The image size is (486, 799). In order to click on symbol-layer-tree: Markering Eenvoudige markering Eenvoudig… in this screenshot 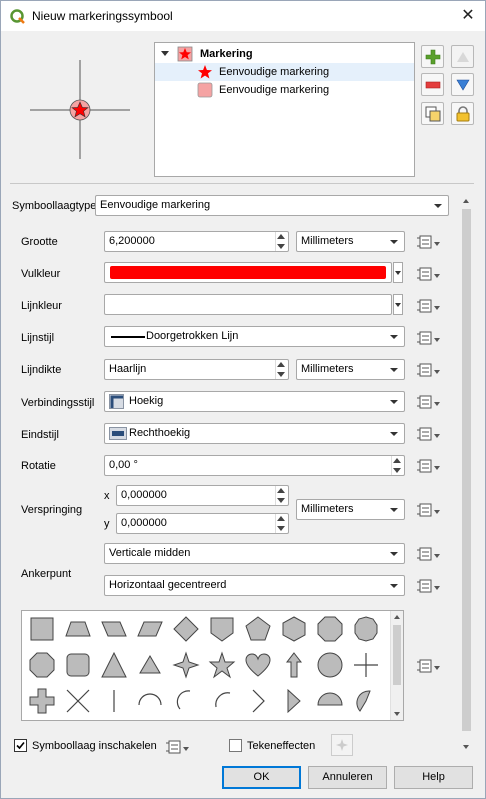, I will do `click(284, 109)`.